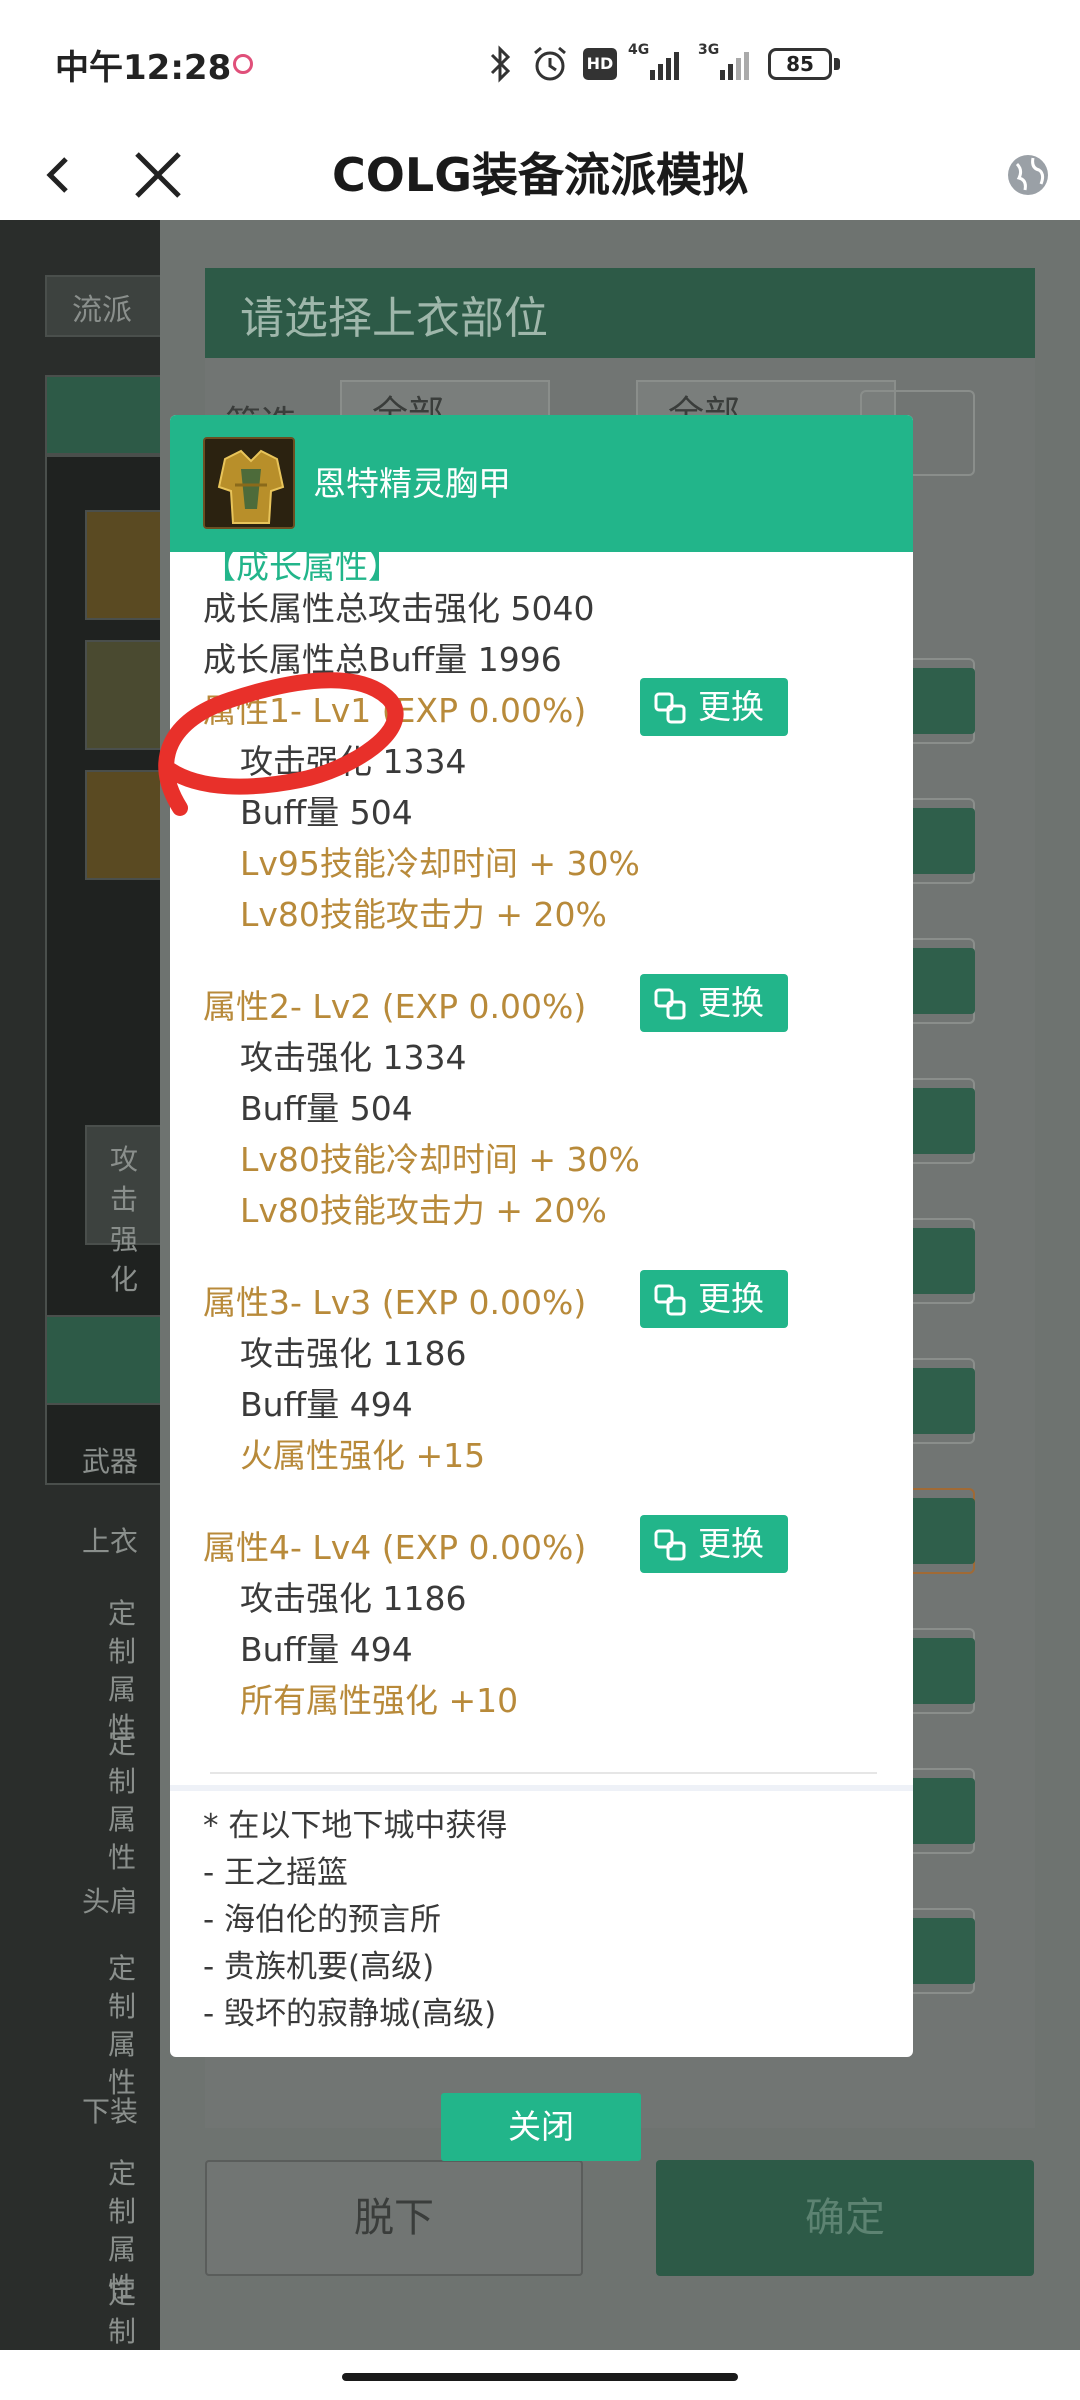 The width and height of the screenshot is (1080, 2400). Describe the element at coordinates (110, 1461) in the screenshot. I see `background-label-weapon: 武器` at that location.